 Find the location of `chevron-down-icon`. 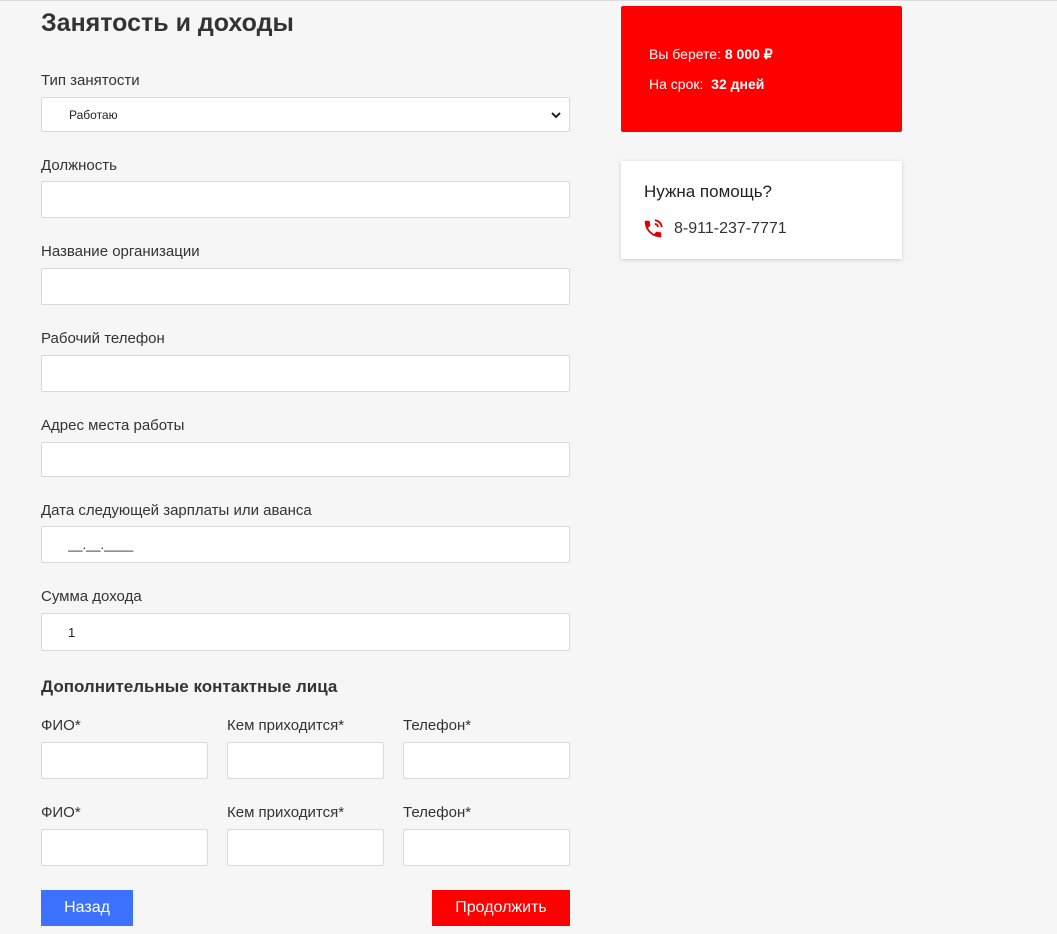

chevron-down-icon is located at coordinates (556, 115).